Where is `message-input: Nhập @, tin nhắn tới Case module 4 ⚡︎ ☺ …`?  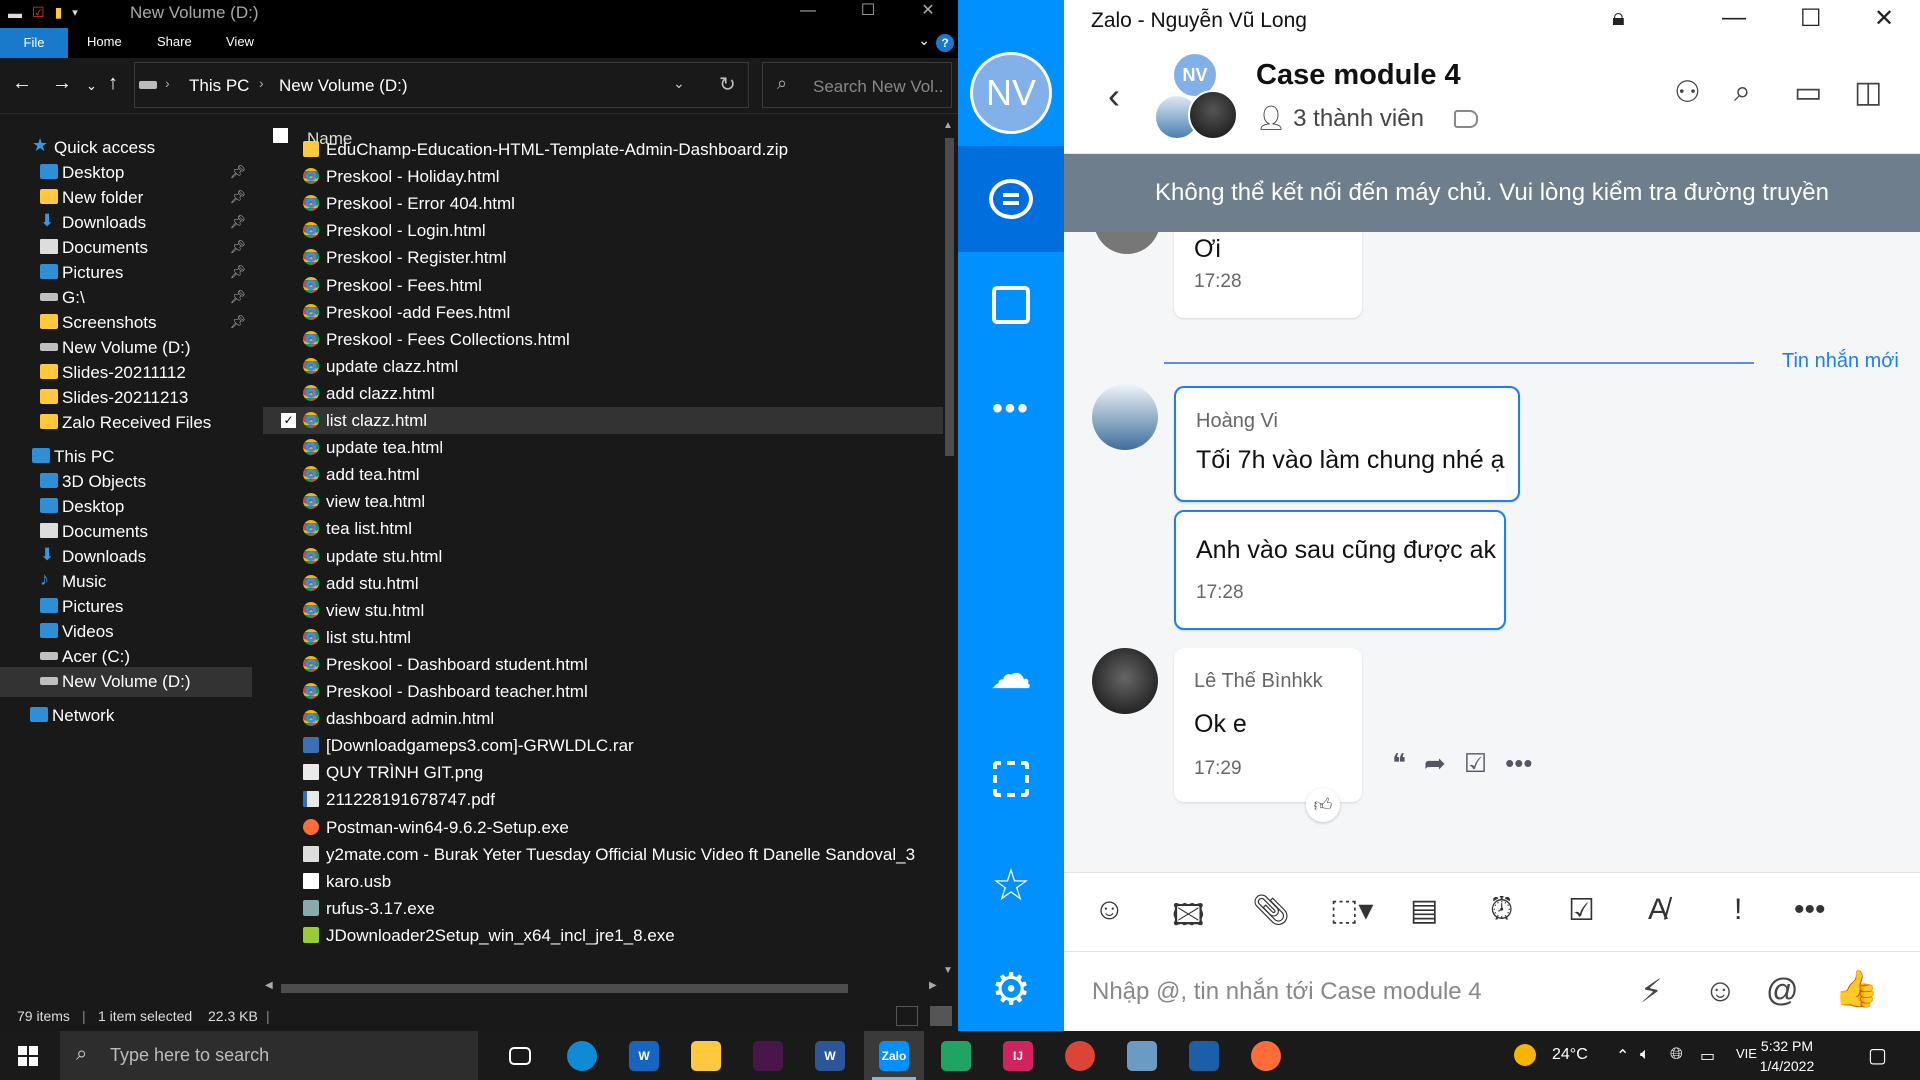 message-input: Nhập @, tin nhắn tới Case module 4 ⚡︎ ☺ … is located at coordinates (1492, 991).